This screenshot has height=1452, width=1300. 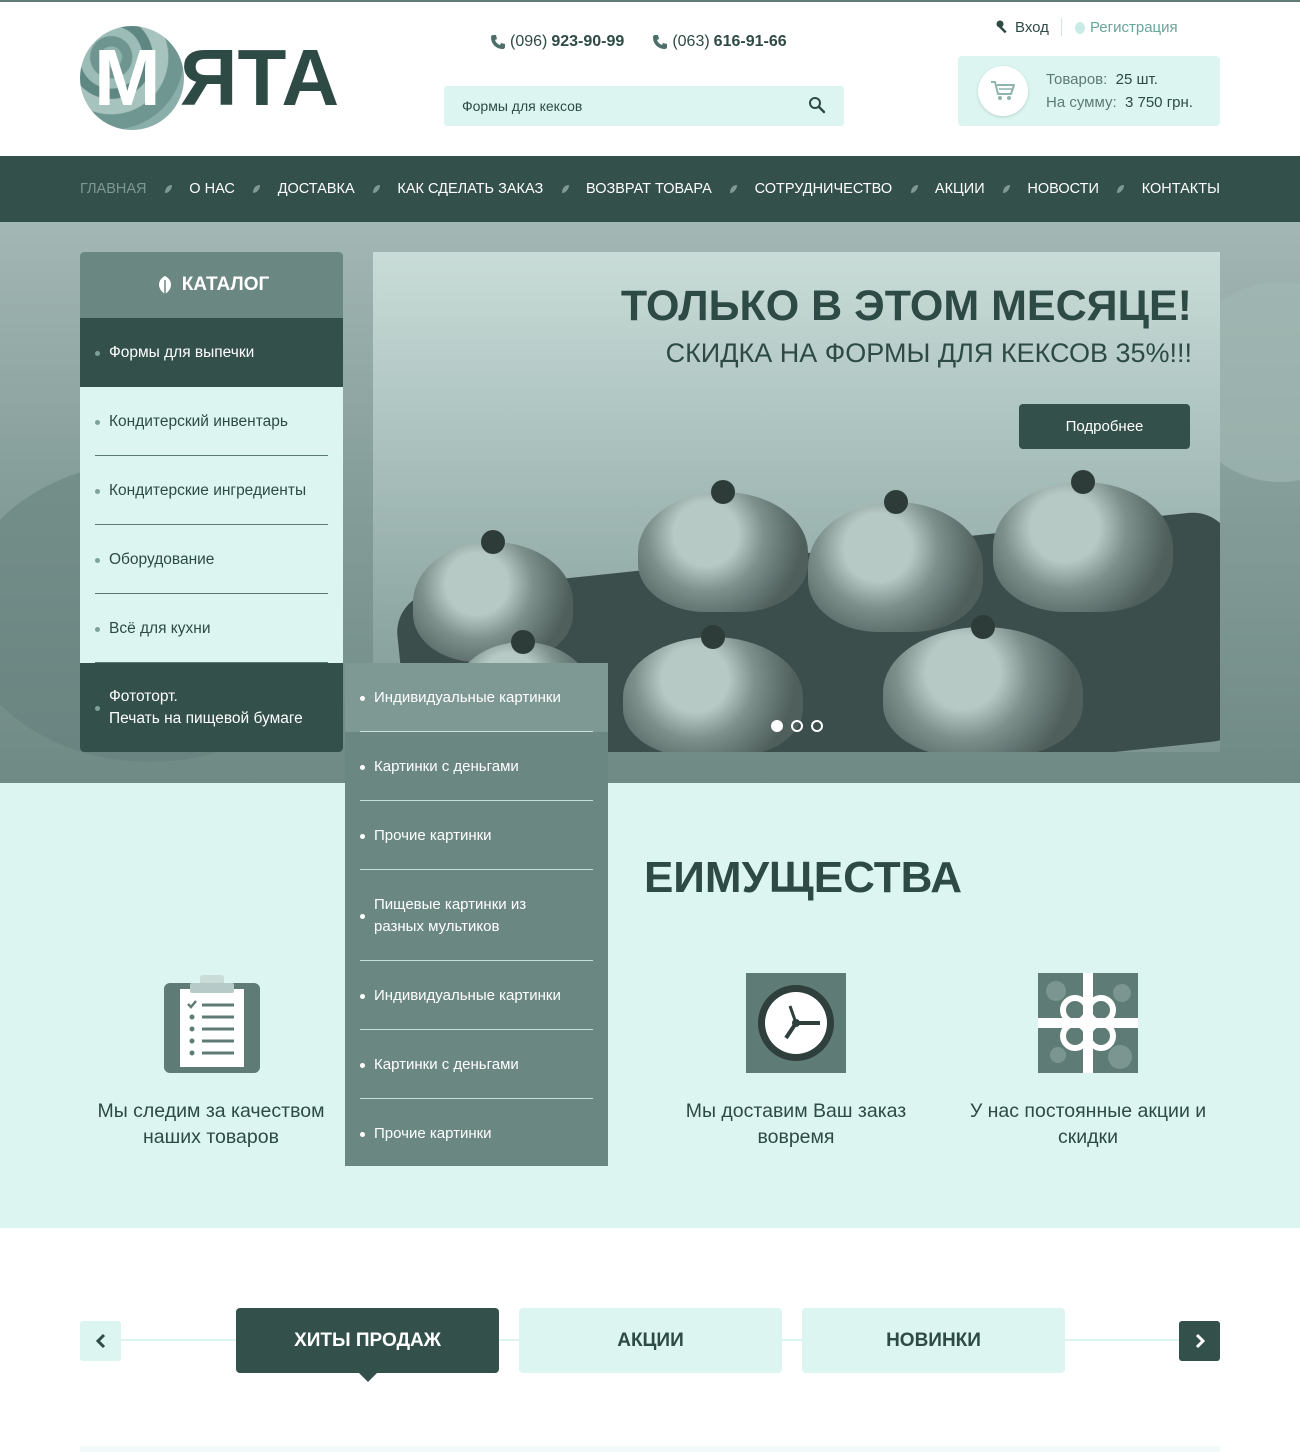 I want to click on content-strip, so click(x=650, y=1449).